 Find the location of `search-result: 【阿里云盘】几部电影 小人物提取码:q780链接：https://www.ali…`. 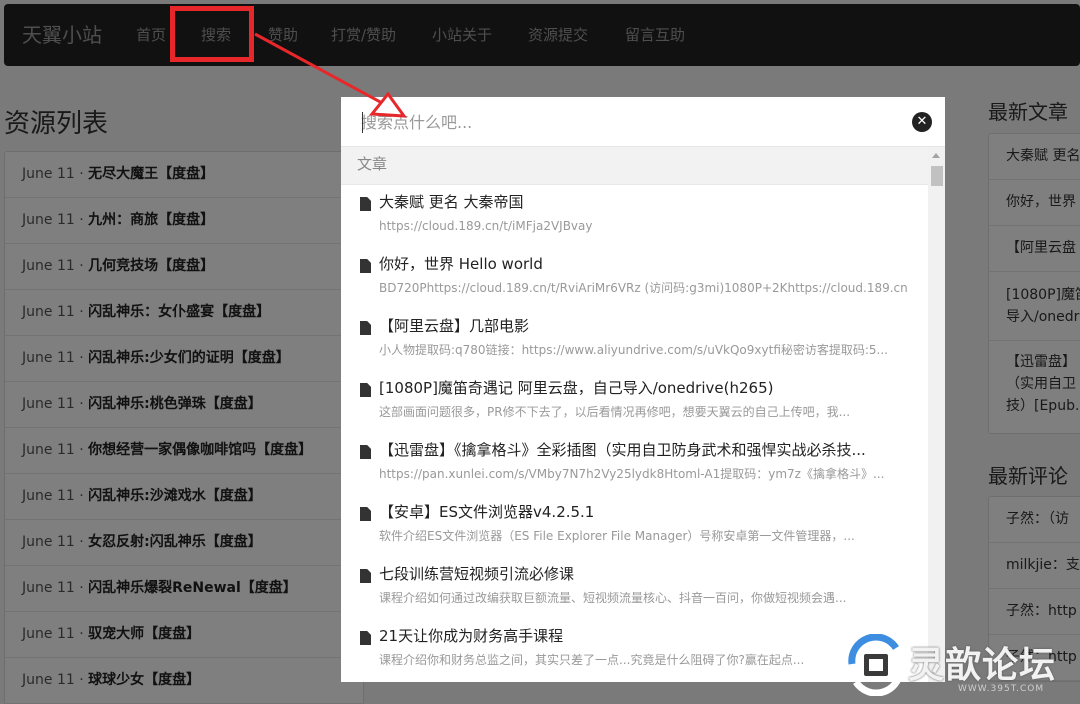

search-result: 【阿里云盘】几部电影 小人物提取码:q780链接：https://www.ali… is located at coordinates (634, 340).